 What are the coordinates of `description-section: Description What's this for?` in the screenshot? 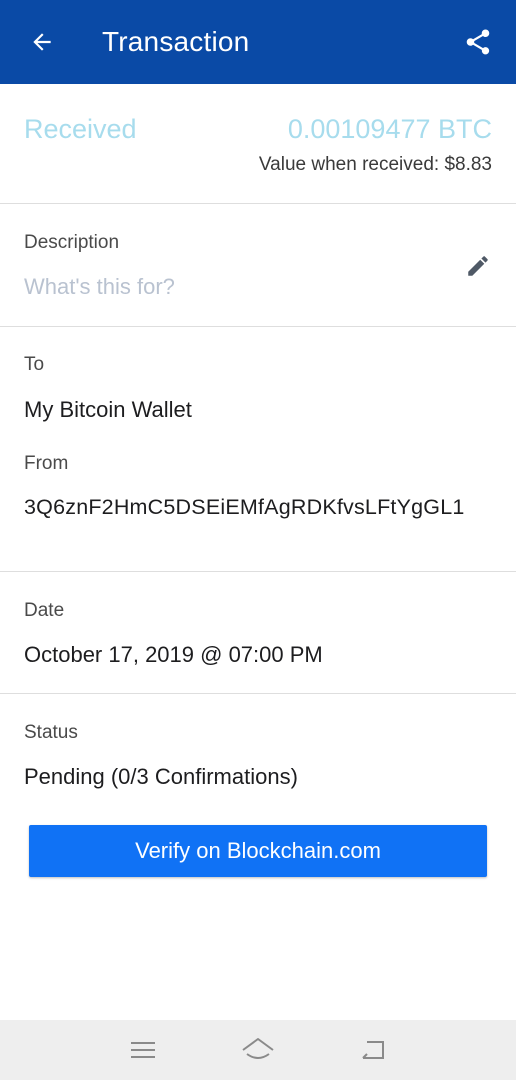 It's located at (258, 265).